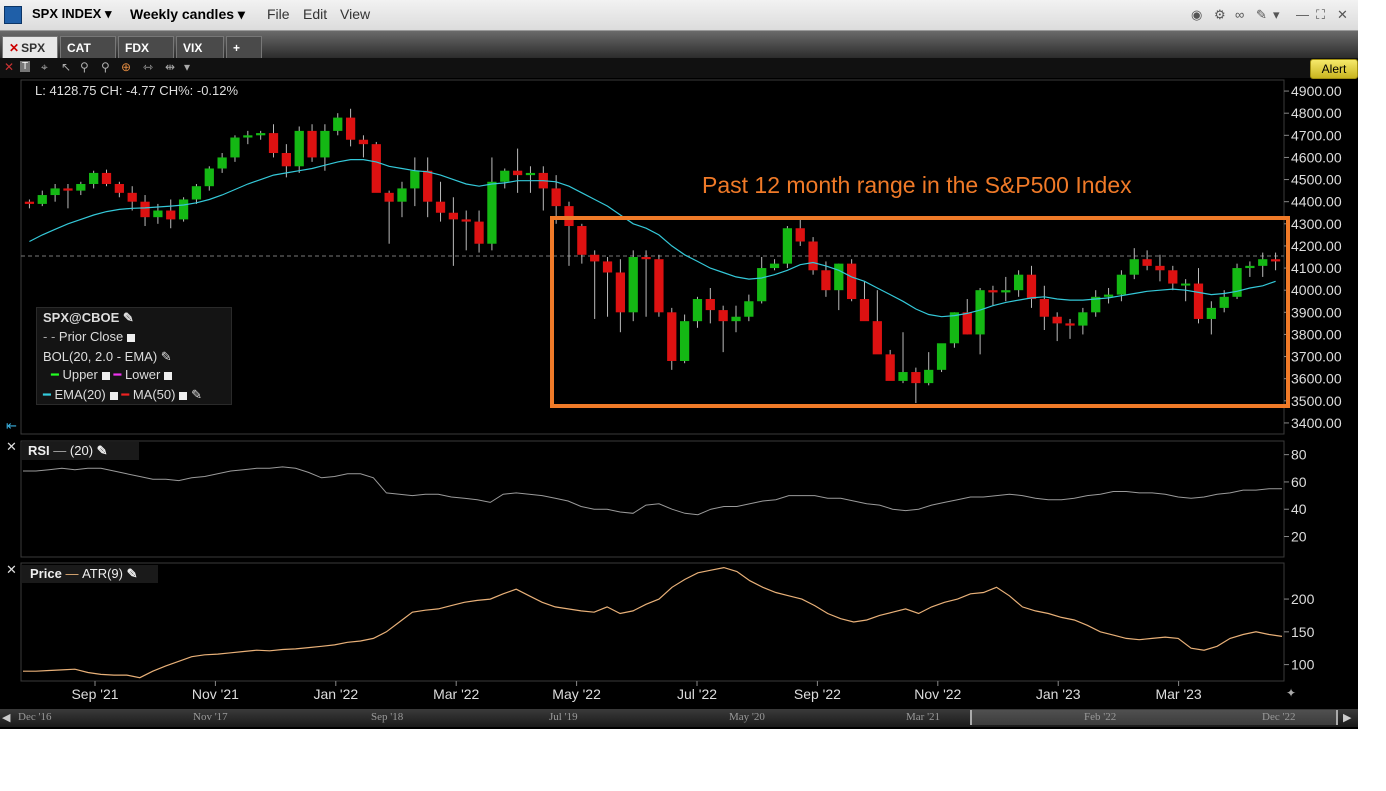 Image resolution: width=1386 pixels, height=791 pixels. What do you see at coordinates (88, 318) in the screenshot?
I see `legend-title-row: SPX@CBOE ✎` at bounding box center [88, 318].